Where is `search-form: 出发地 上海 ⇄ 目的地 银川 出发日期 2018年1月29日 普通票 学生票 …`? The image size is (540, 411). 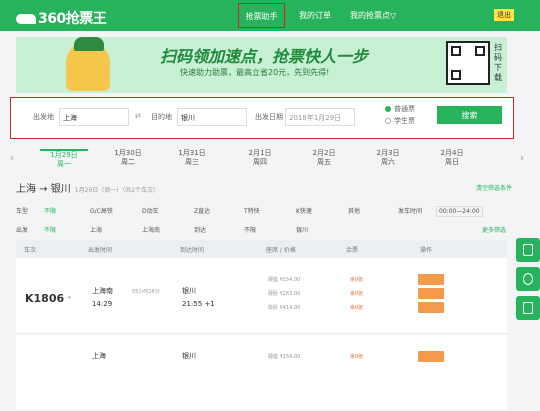
search-form: 出发地 上海 ⇄ 目的地 银川 出发日期 2018年1月29日 普通票 学生票 … is located at coordinates (262, 118).